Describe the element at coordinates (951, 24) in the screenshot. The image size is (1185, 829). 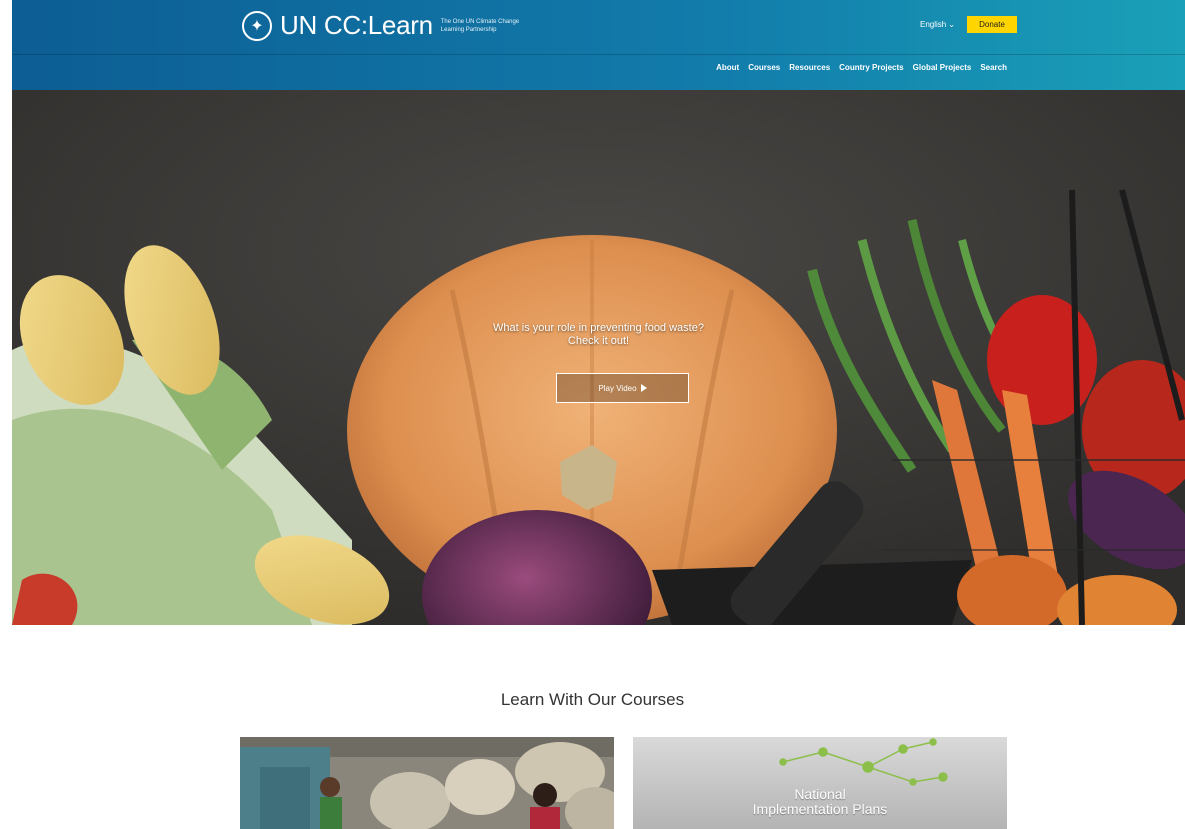
I see `chevron-down-icon: ⌄` at that location.